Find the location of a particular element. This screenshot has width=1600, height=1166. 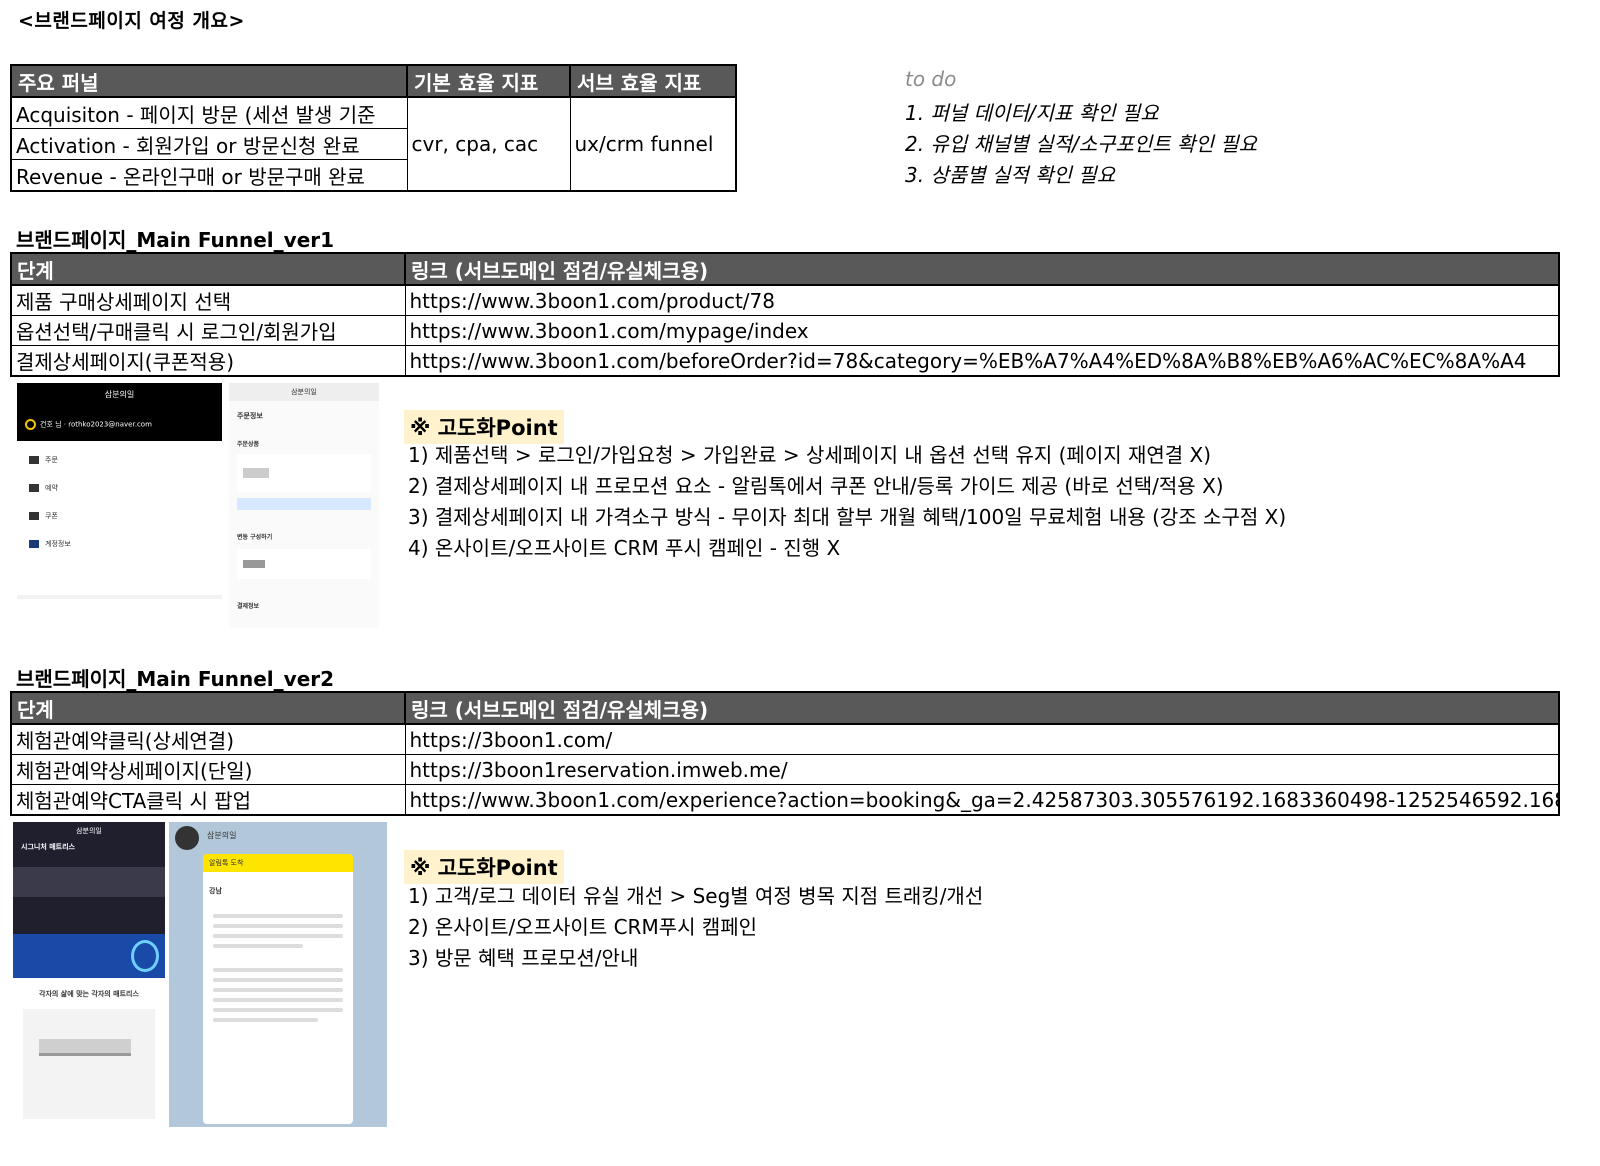

header-main-funnel: 주요 퍼널 is located at coordinates (209, 81).